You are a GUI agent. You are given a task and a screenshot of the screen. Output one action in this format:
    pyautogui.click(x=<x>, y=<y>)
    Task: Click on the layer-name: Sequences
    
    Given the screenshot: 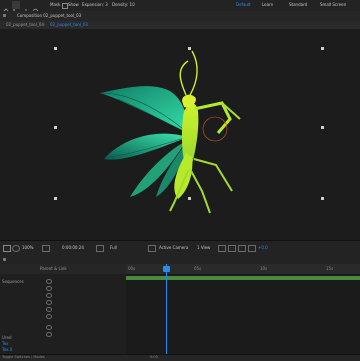 What is the action you would take?
    pyautogui.click(x=13, y=282)
    